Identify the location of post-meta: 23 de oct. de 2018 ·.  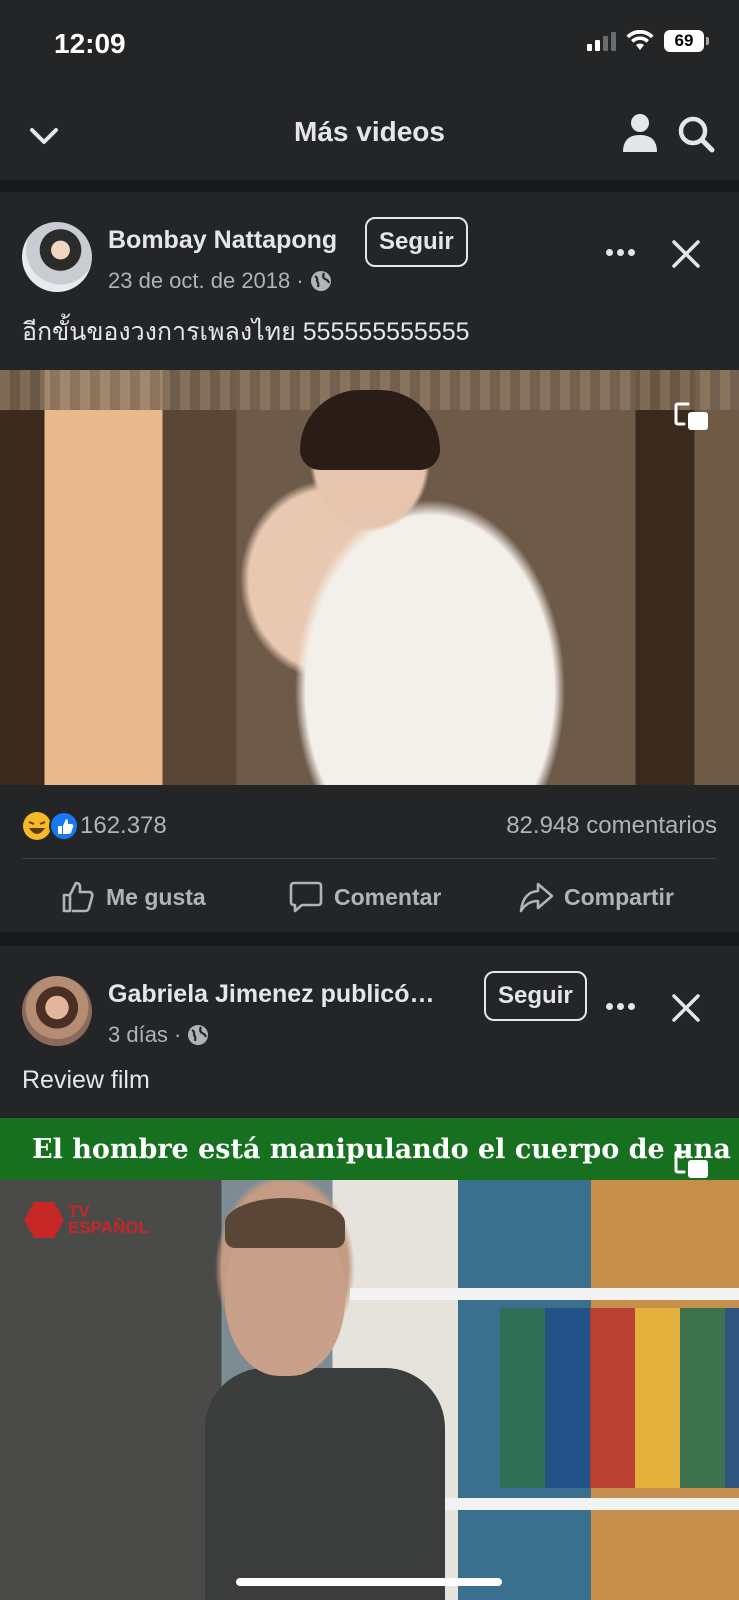
(220, 281).